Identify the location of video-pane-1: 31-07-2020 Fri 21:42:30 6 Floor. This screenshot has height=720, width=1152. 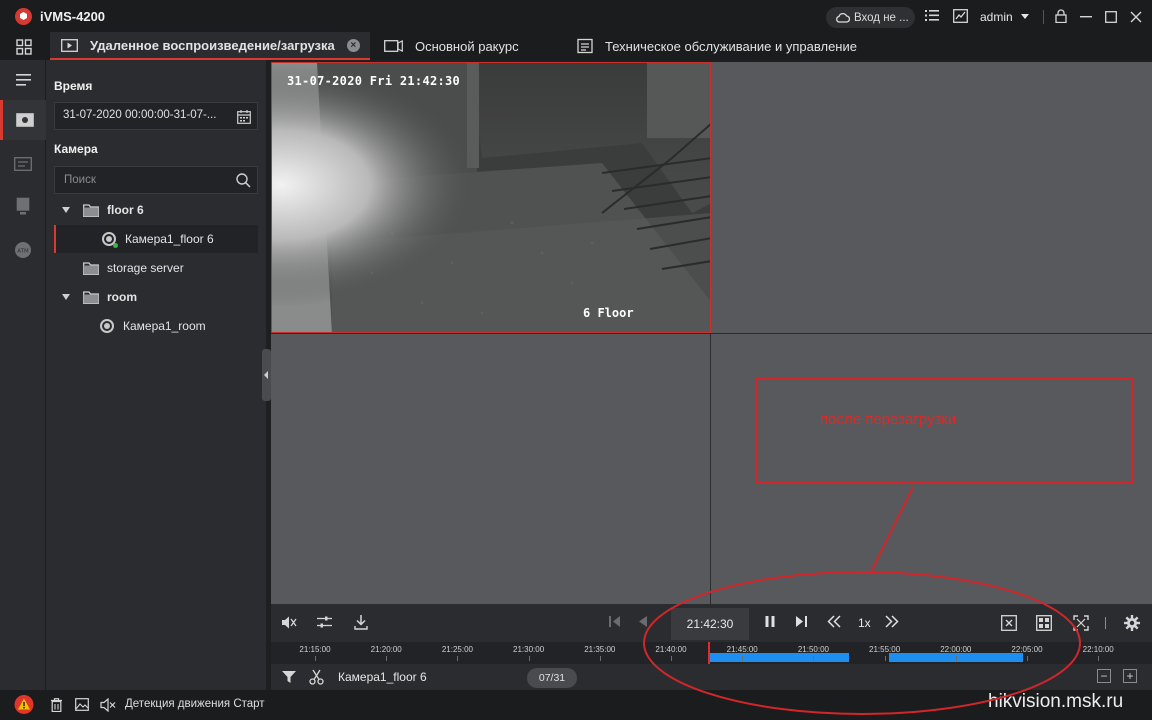
(491, 197).